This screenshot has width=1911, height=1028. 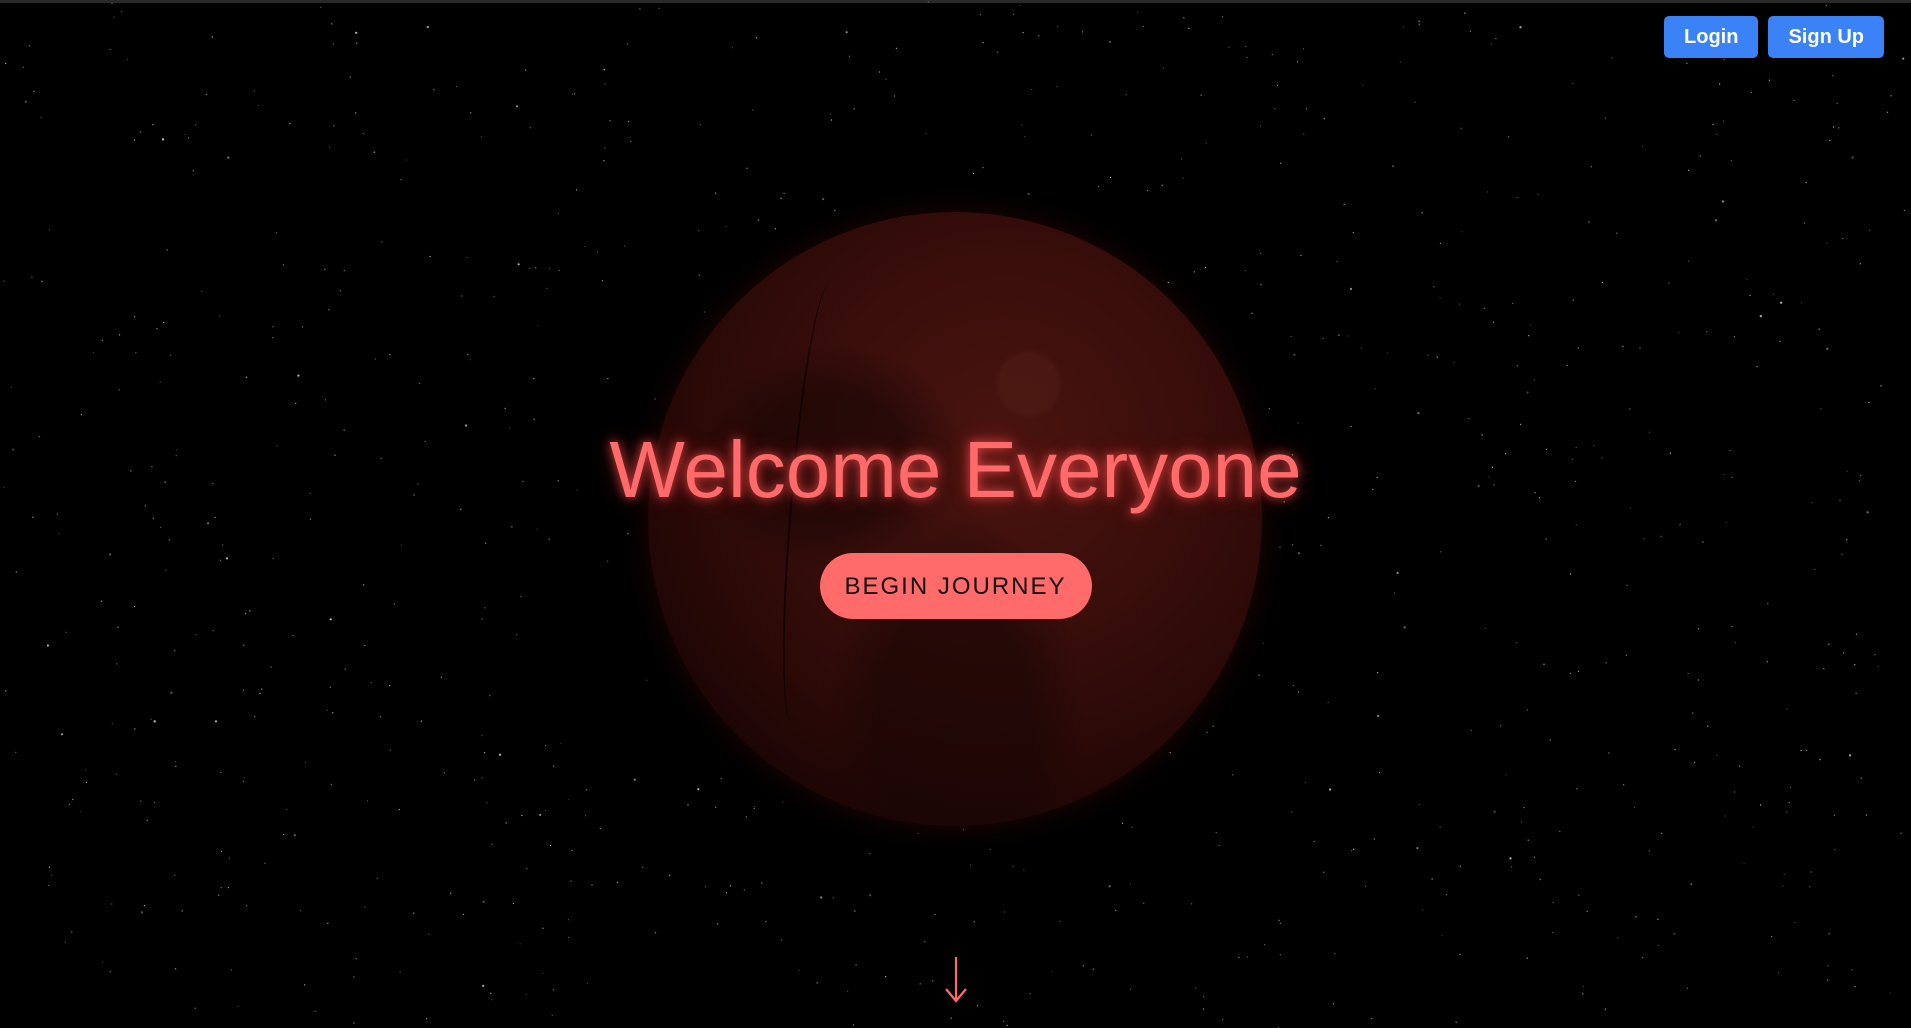 What do you see at coordinates (1826, 37) in the screenshot?
I see `signup-button: Sign Up` at bounding box center [1826, 37].